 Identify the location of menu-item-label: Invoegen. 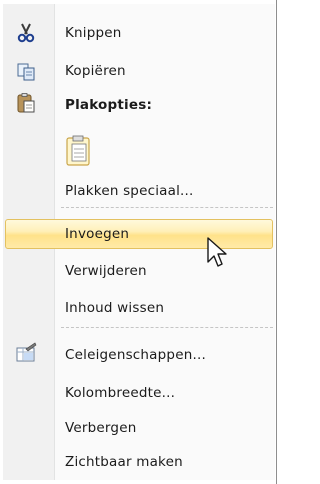
(97, 234).